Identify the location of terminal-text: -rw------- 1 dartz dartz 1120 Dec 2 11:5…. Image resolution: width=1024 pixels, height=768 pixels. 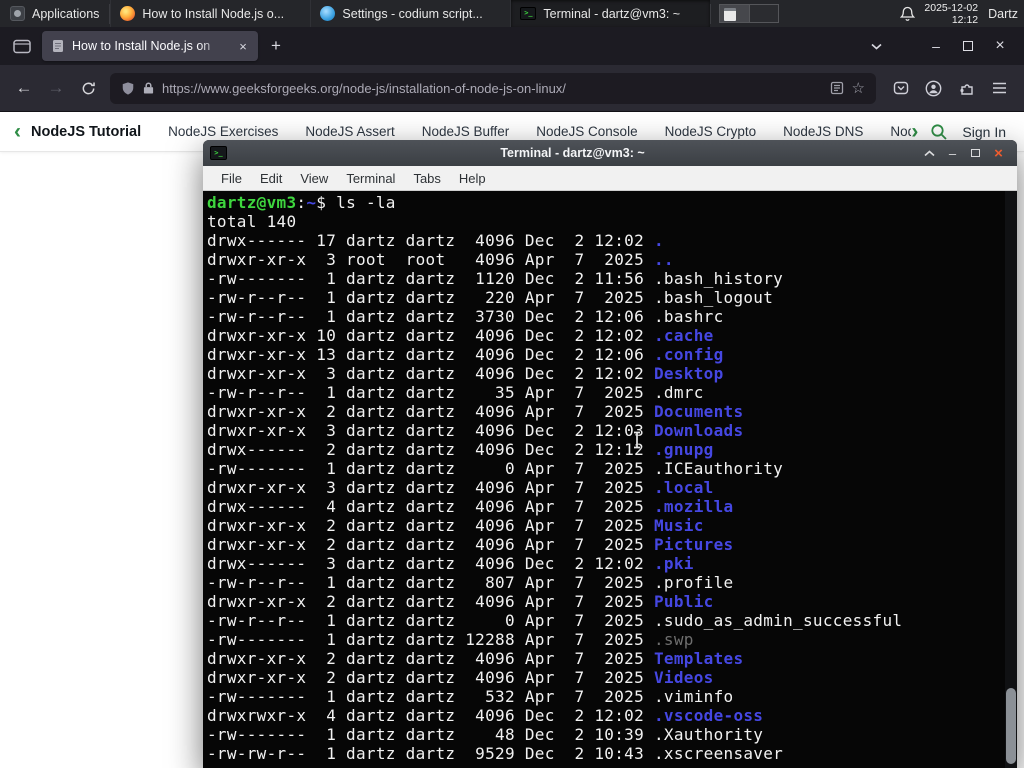
(430, 278).